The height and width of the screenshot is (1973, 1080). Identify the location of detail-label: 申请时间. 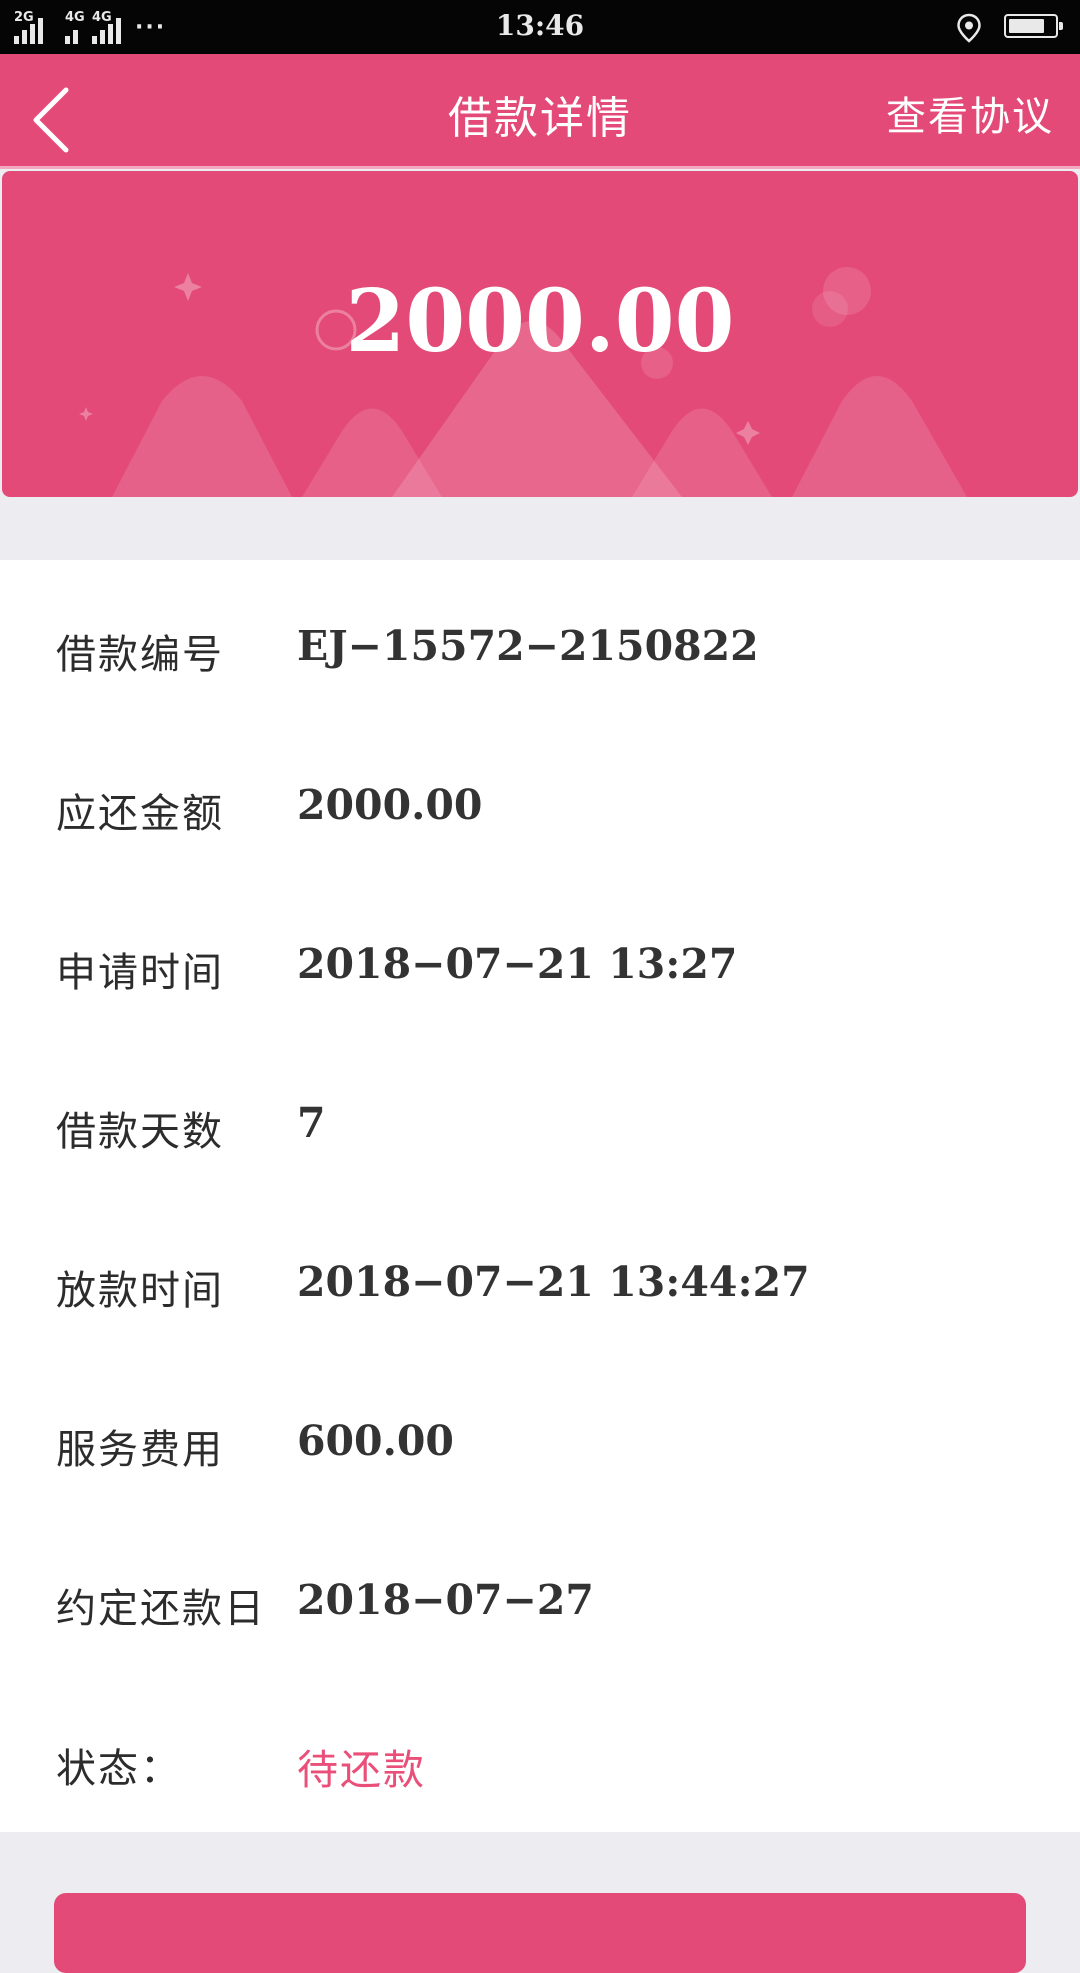
(140, 973).